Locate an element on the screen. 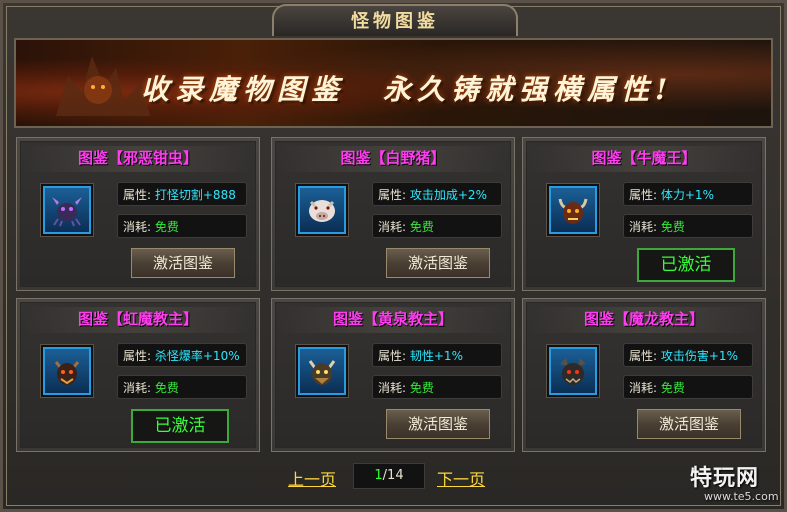 The width and height of the screenshot is (787, 512). white-boar-icon is located at coordinates (322, 211).